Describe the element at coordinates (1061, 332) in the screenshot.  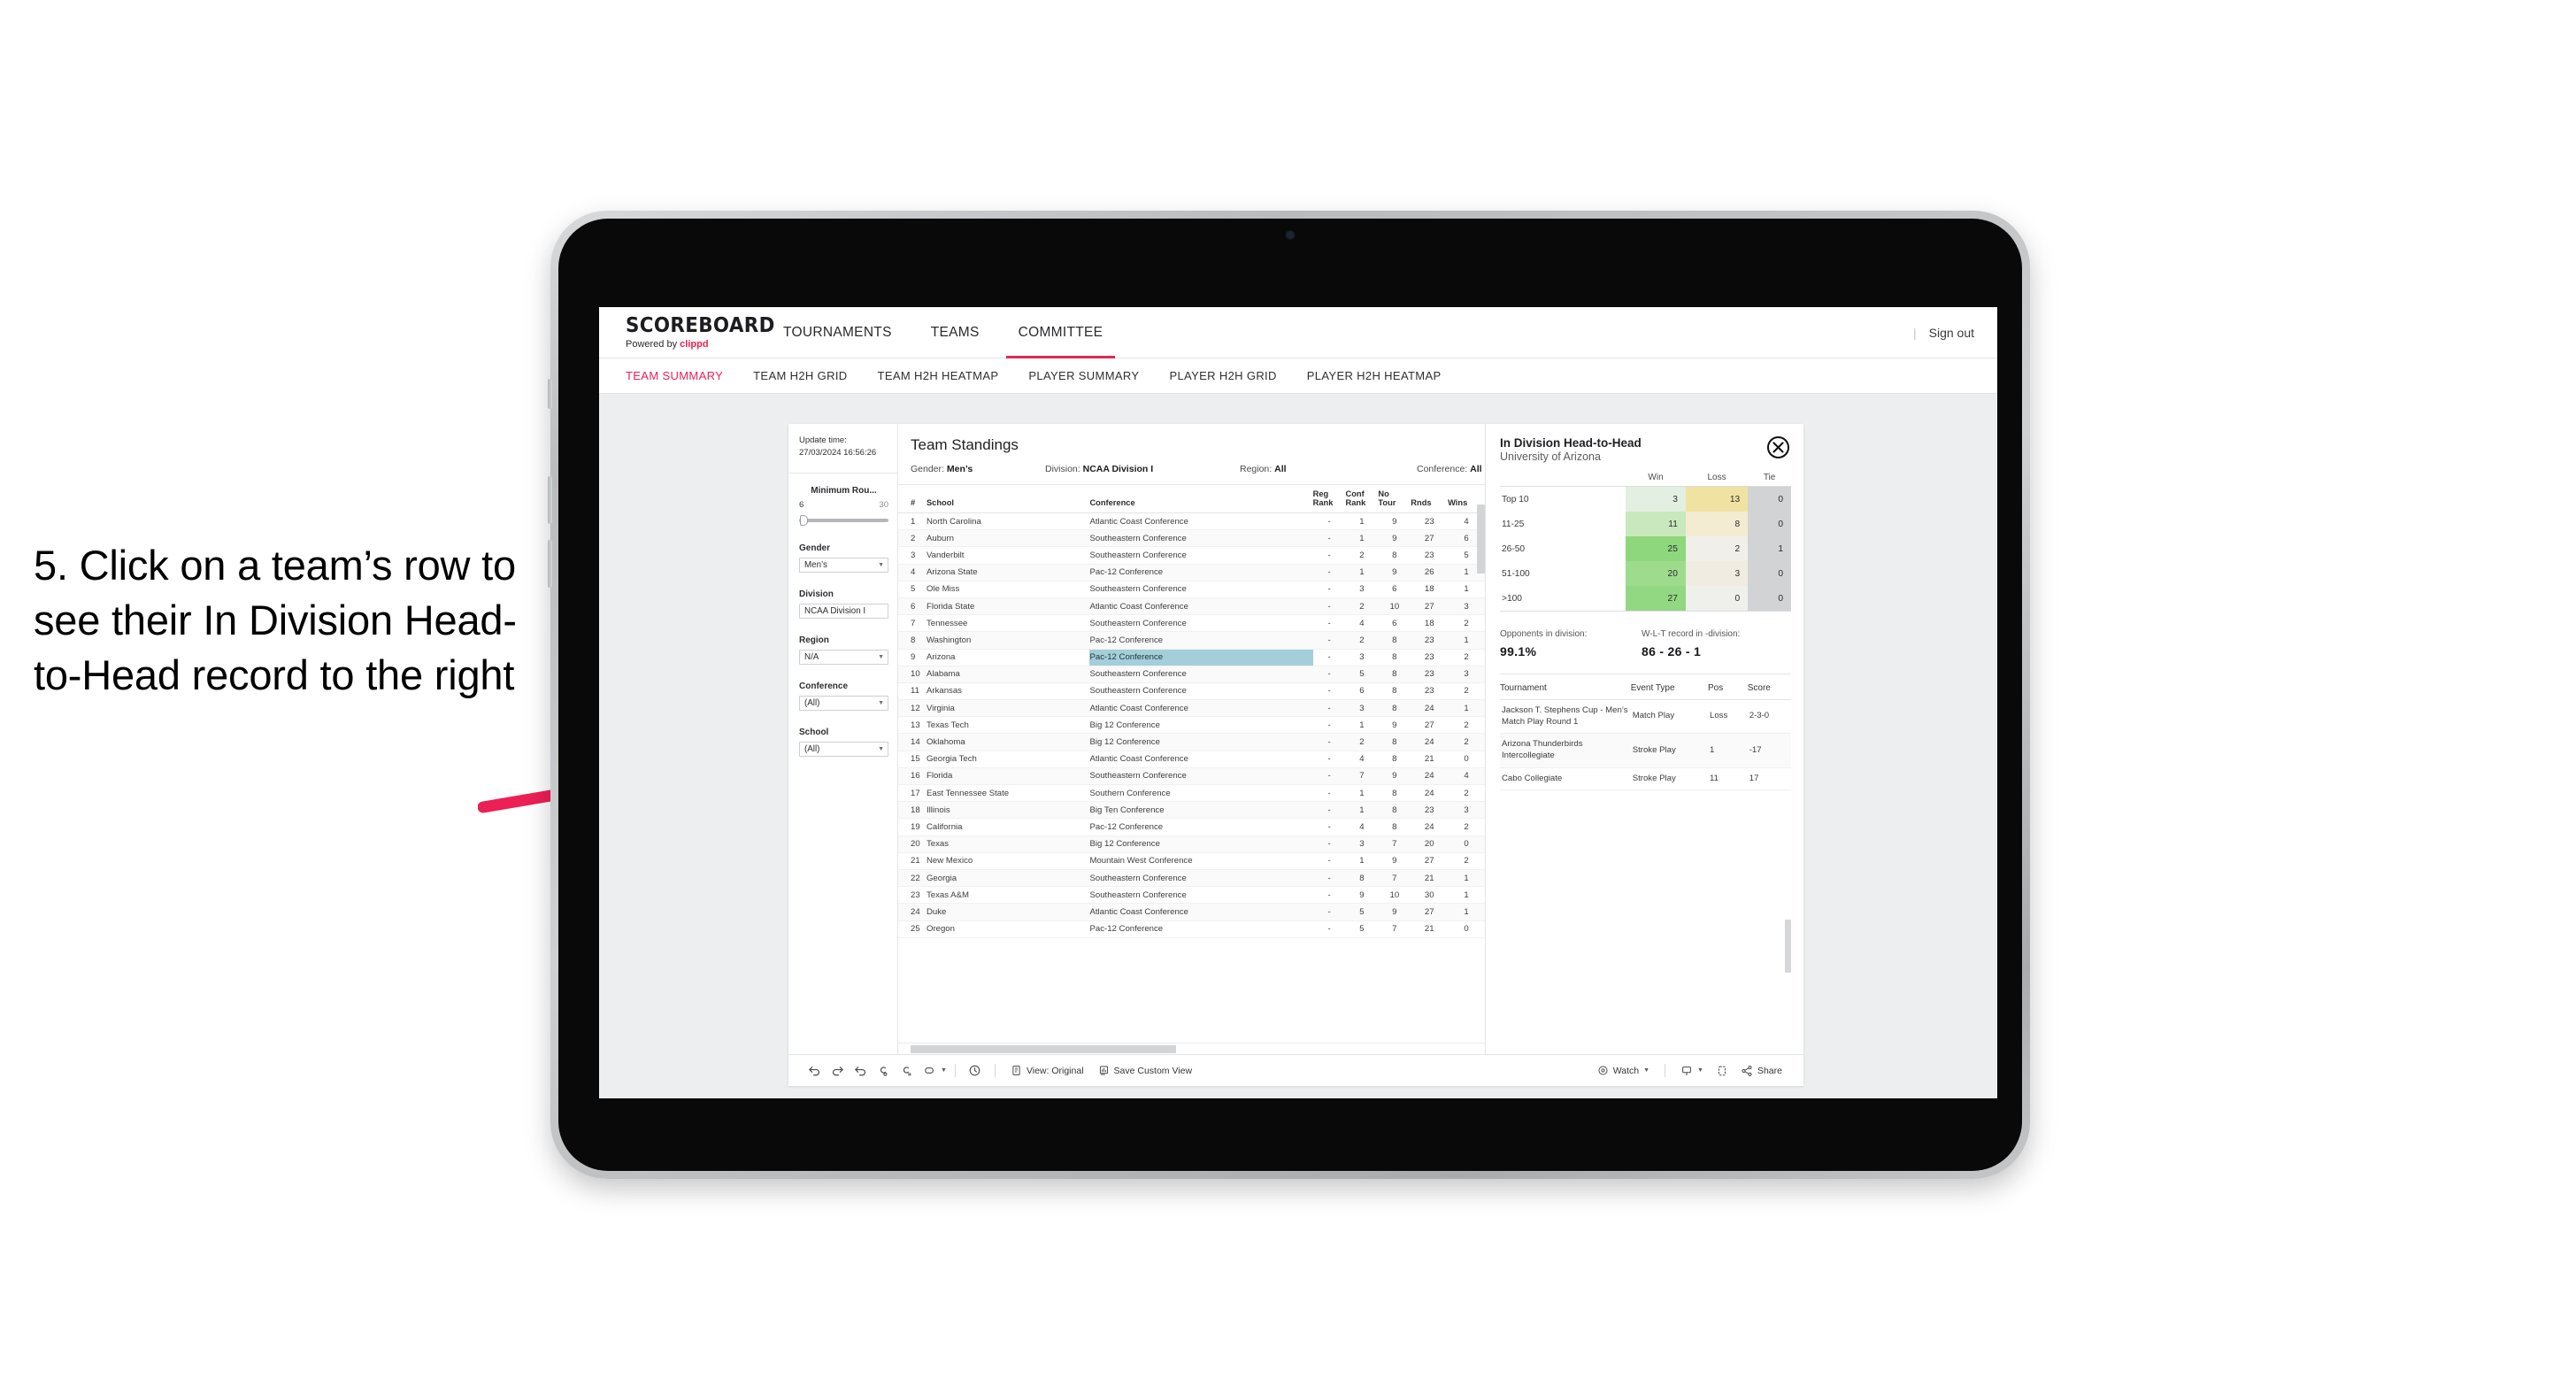
I see `nav-committee: COMMITTEE` at that location.